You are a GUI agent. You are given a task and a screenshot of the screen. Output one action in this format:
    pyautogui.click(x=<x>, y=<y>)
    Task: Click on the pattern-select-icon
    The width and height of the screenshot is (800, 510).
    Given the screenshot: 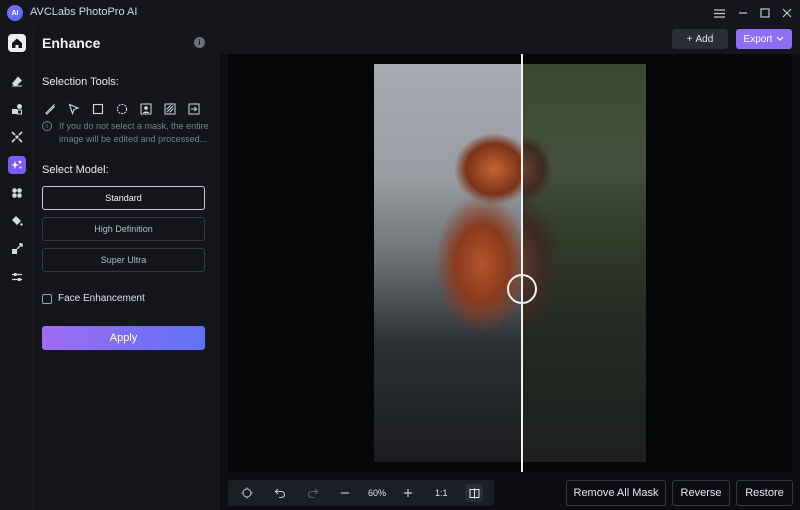 What is the action you would take?
    pyautogui.click(x=170, y=109)
    